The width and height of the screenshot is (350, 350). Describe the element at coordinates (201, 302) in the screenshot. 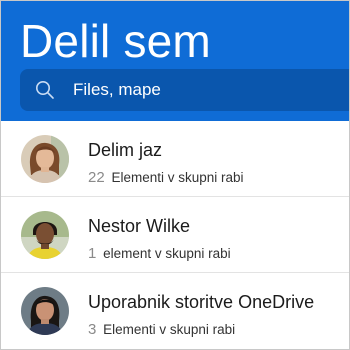

I see `person-name: Uporabnik storitve OneDrive` at that location.